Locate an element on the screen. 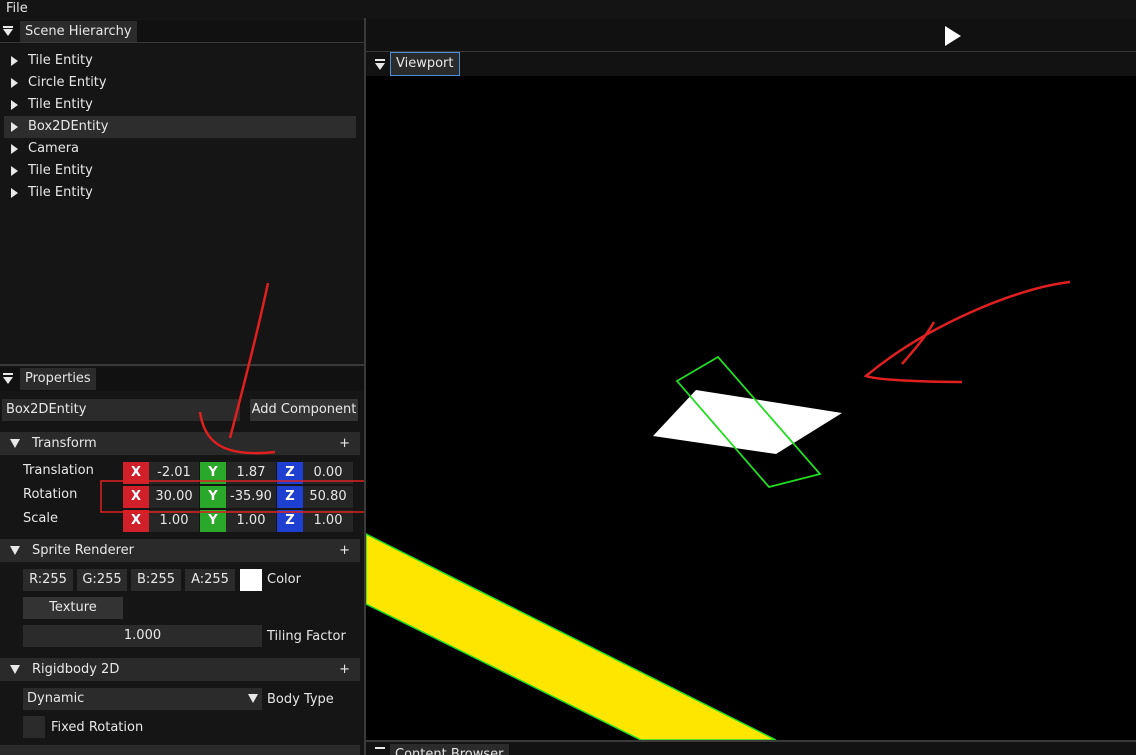 This screenshot has width=1136, height=755. annotation-arrow-head is located at coordinates (918, 343).